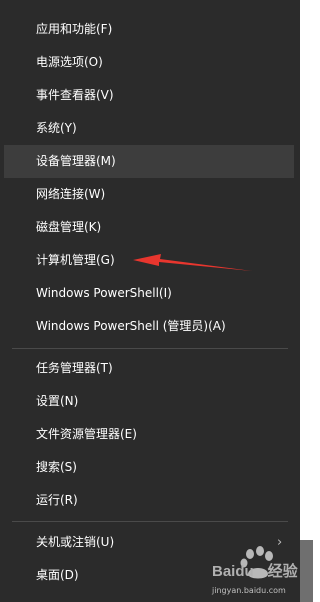  What do you see at coordinates (255, 571) in the screenshot?
I see `watermark-brand: Baidu 经验` at bounding box center [255, 571].